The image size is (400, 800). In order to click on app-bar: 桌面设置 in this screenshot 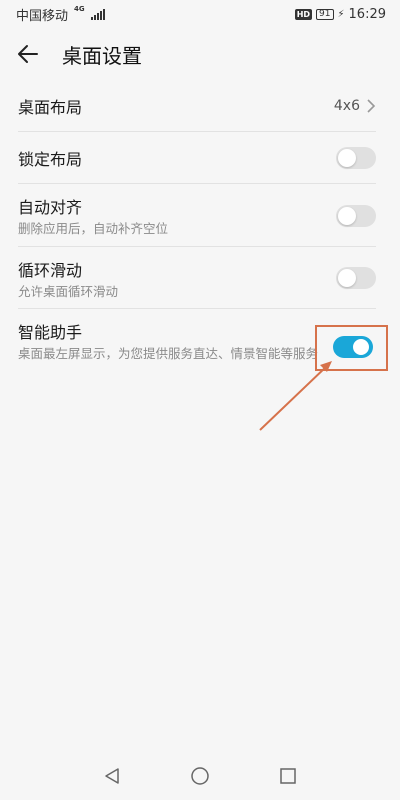, I will do `click(200, 54)`.